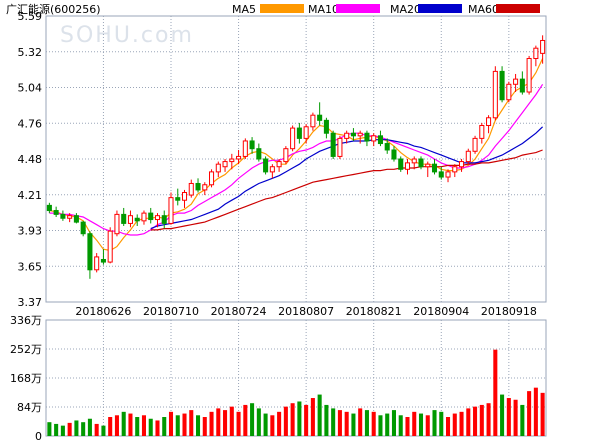 This screenshot has height=444, width=600. Describe the element at coordinates (26, 320) in the screenshot. I see `volume-y-tick-label: 336万` at that location.